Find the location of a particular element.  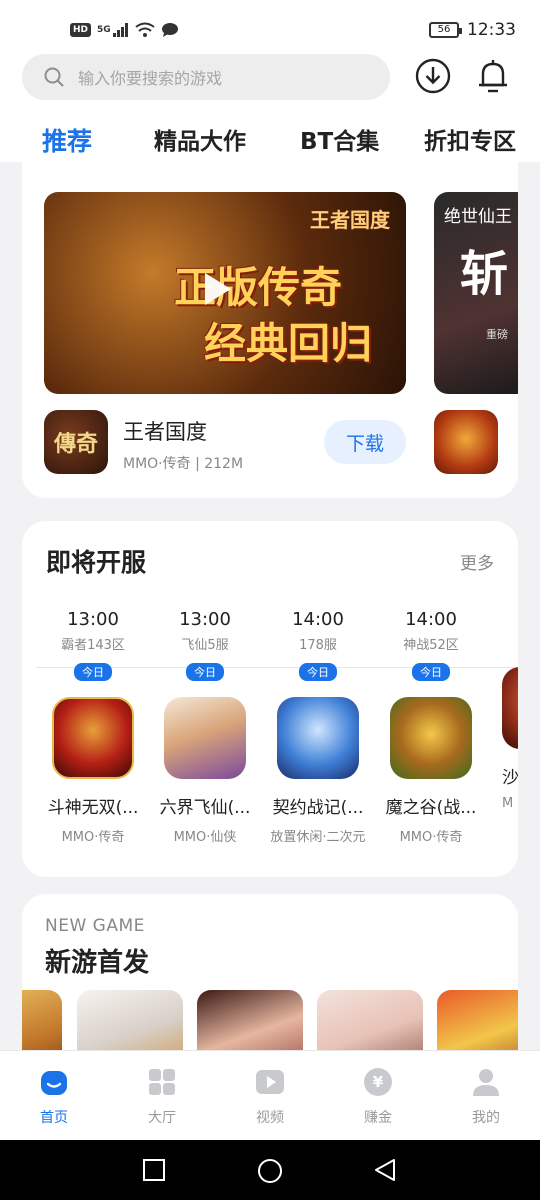

game-tags: M is located at coordinates (508, 803).